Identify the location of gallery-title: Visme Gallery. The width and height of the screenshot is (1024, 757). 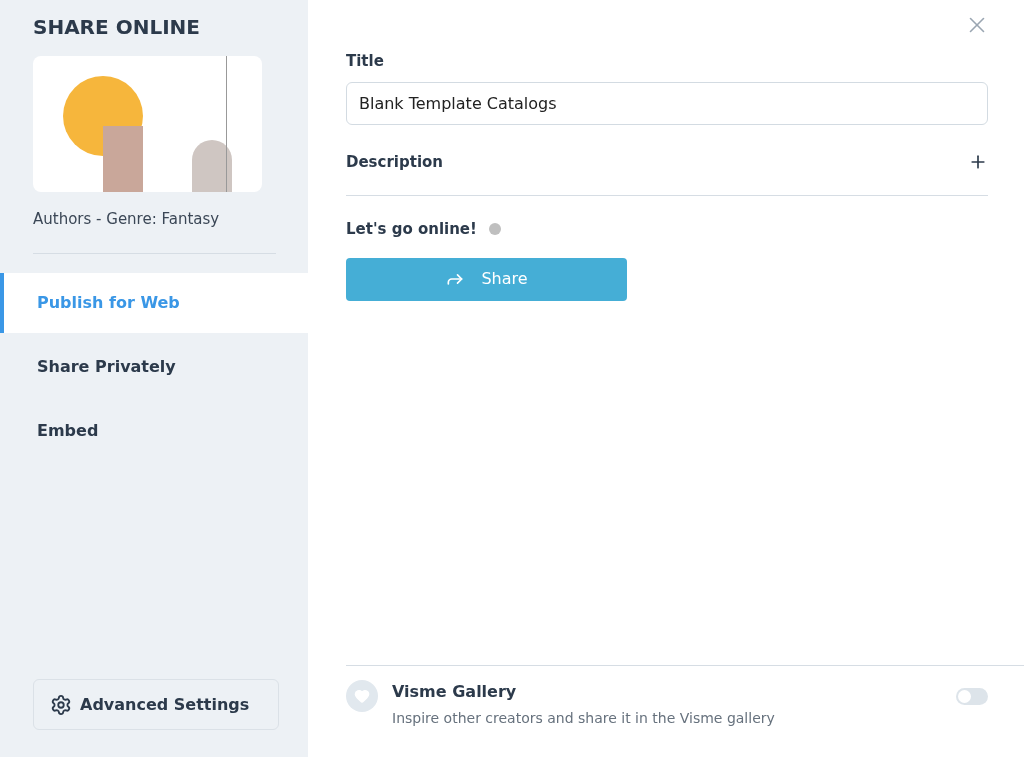
(455, 692).